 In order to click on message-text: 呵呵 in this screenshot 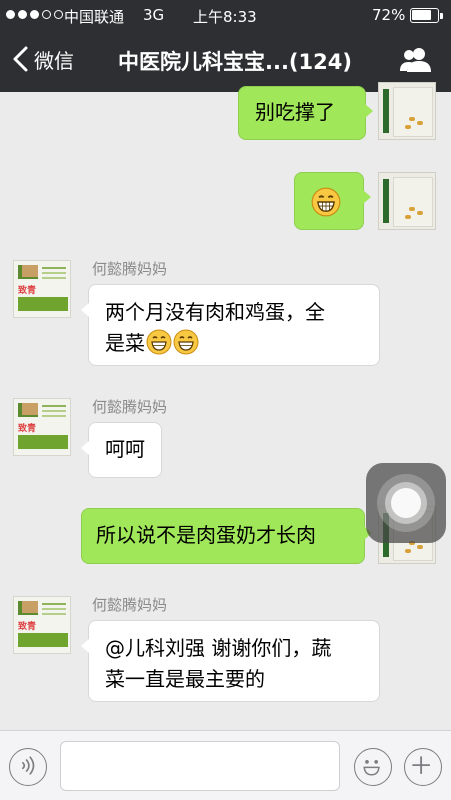, I will do `click(125, 449)`.